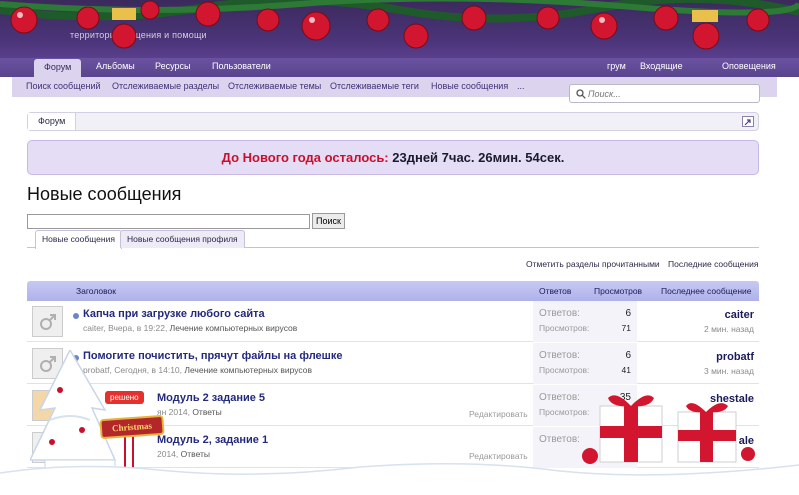  I want to click on search-icon, so click(581, 94).